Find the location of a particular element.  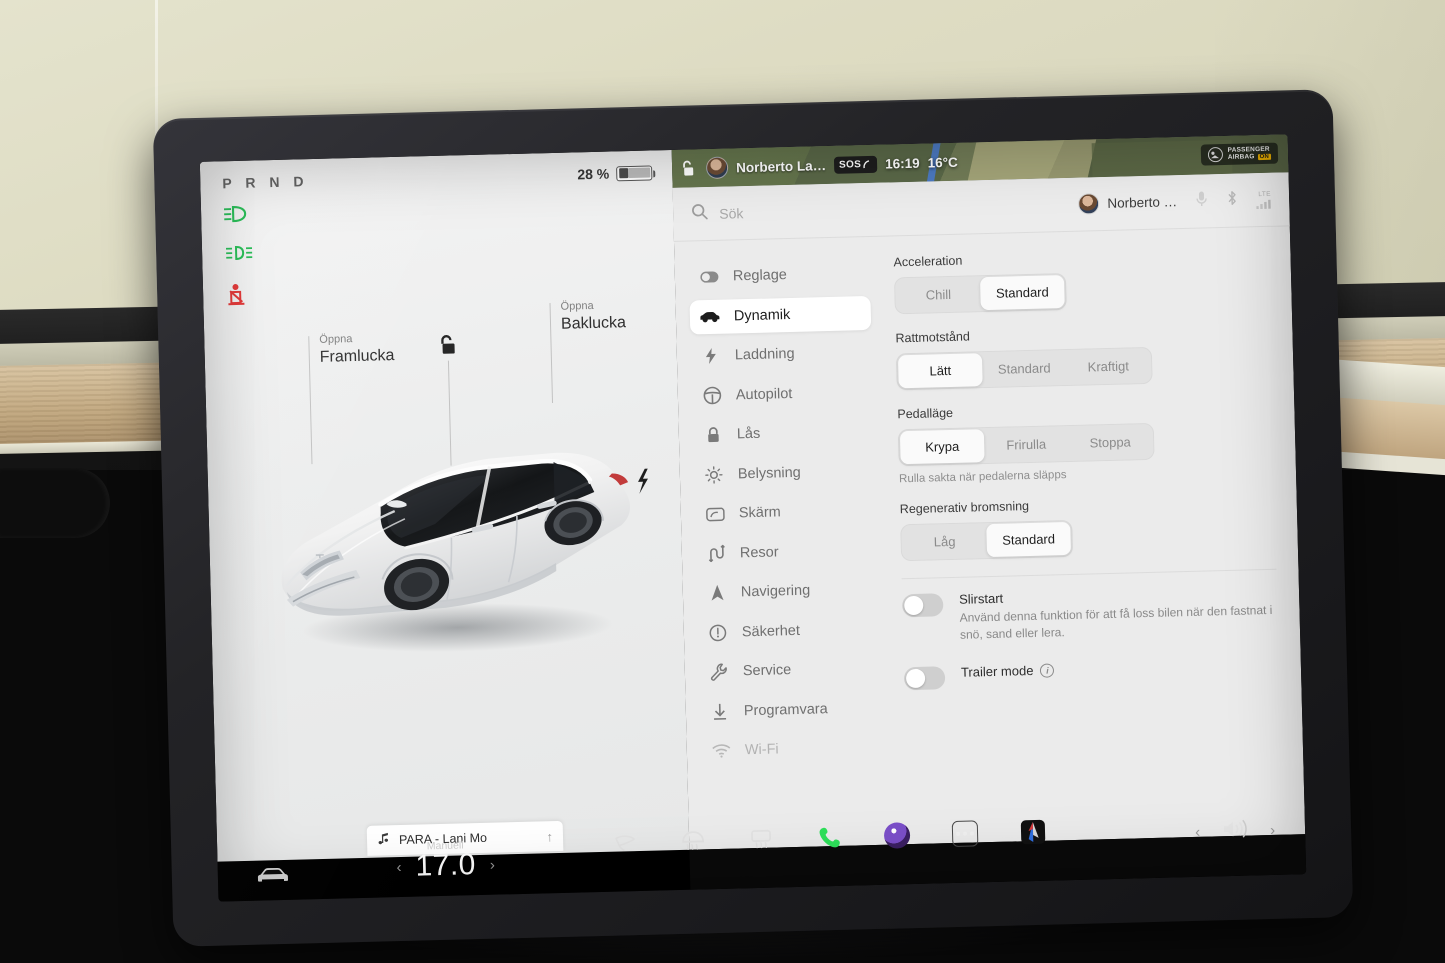

sidebar-item-label: Laddning is located at coordinates (764, 354).